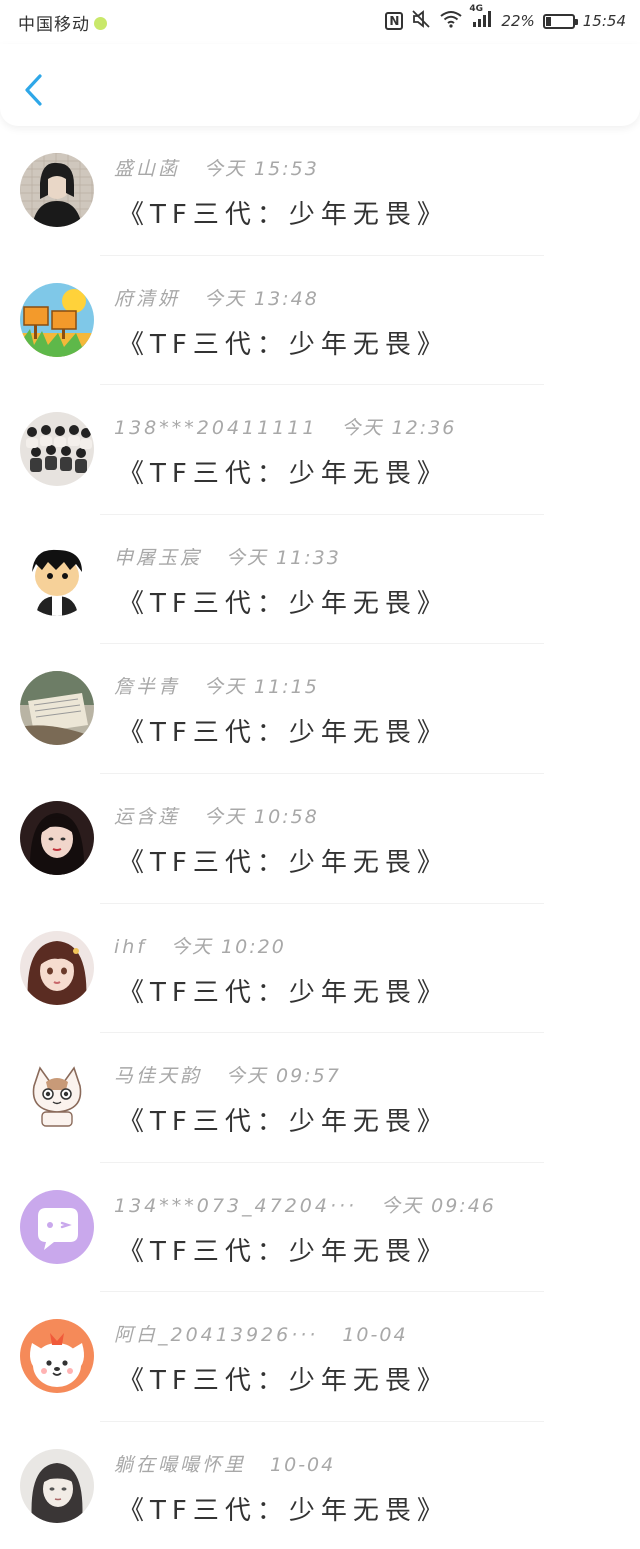  What do you see at coordinates (147, 299) in the screenshot?
I see `user-name: 府清妍` at bounding box center [147, 299].